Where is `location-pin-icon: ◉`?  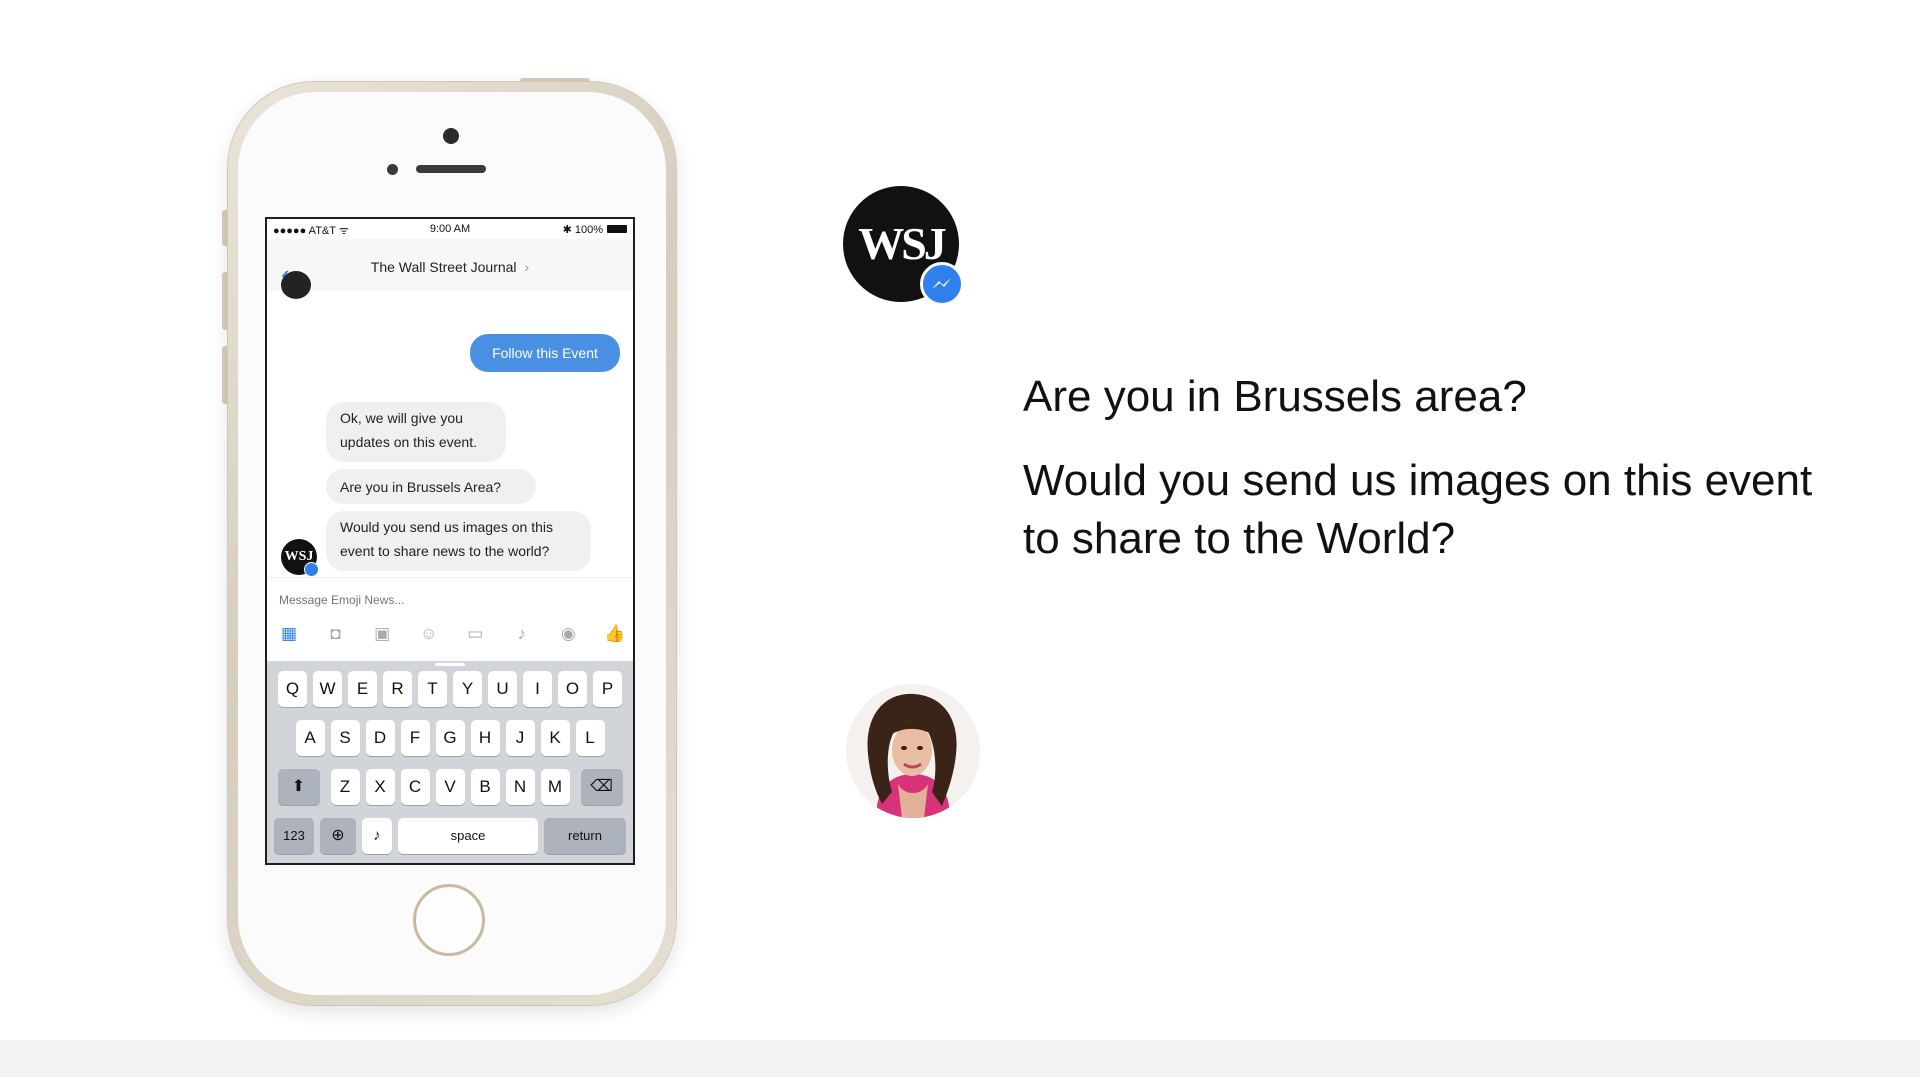 location-pin-icon: ◉ is located at coordinates (568, 634).